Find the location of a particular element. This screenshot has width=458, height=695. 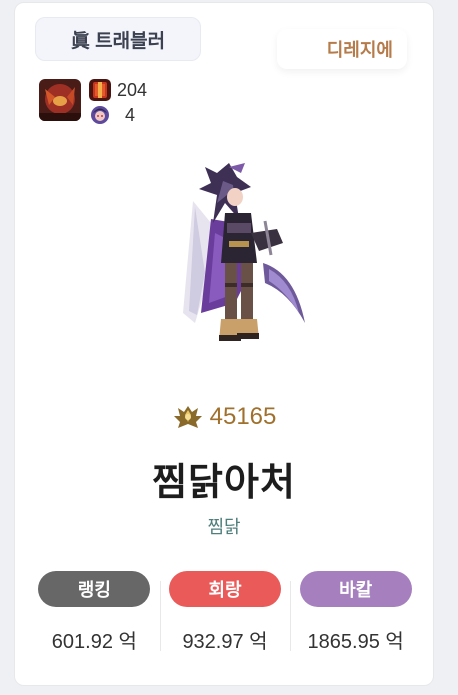

corridor-value: 932.97 억 is located at coordinates (225, 642).